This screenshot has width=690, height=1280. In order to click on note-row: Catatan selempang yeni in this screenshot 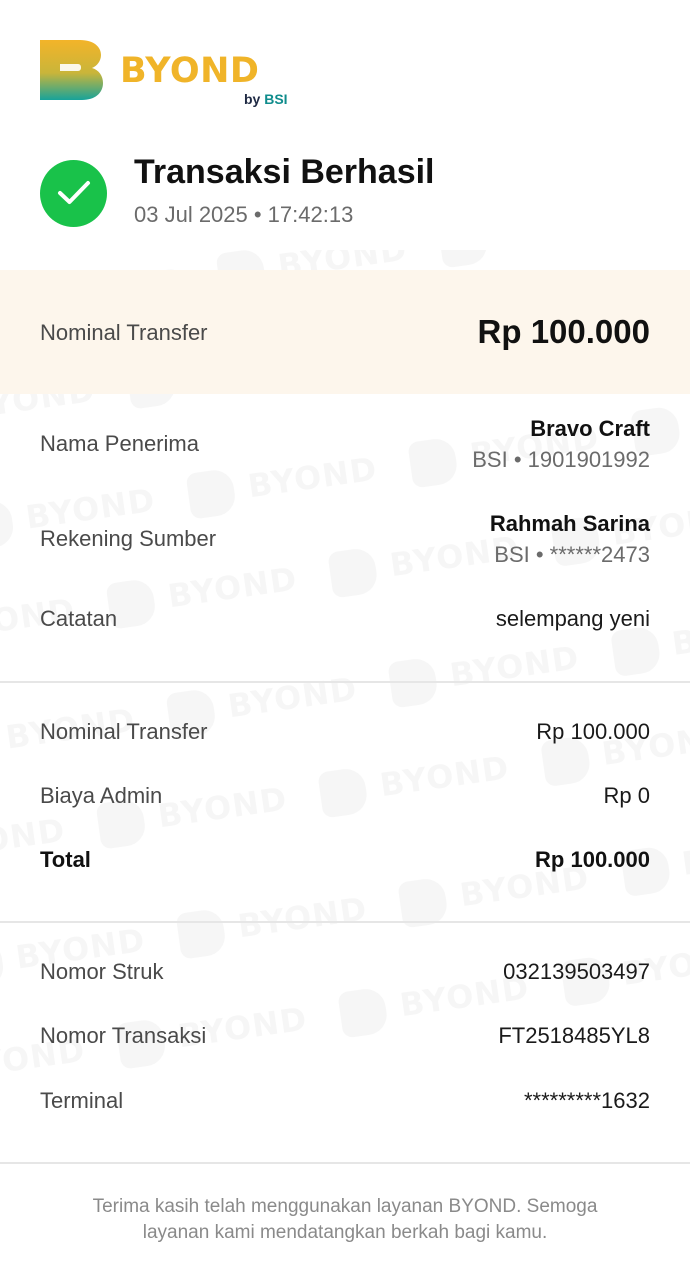, I will do `click(345, 619)`.